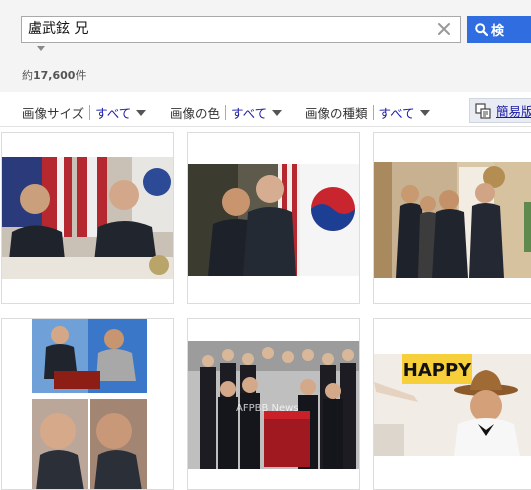 This screenshot has height=490, width=531. What do you see at coordinates (483, 111) in the screenshot?
I see `simple-view-icon` at bounding box center [483, 111].